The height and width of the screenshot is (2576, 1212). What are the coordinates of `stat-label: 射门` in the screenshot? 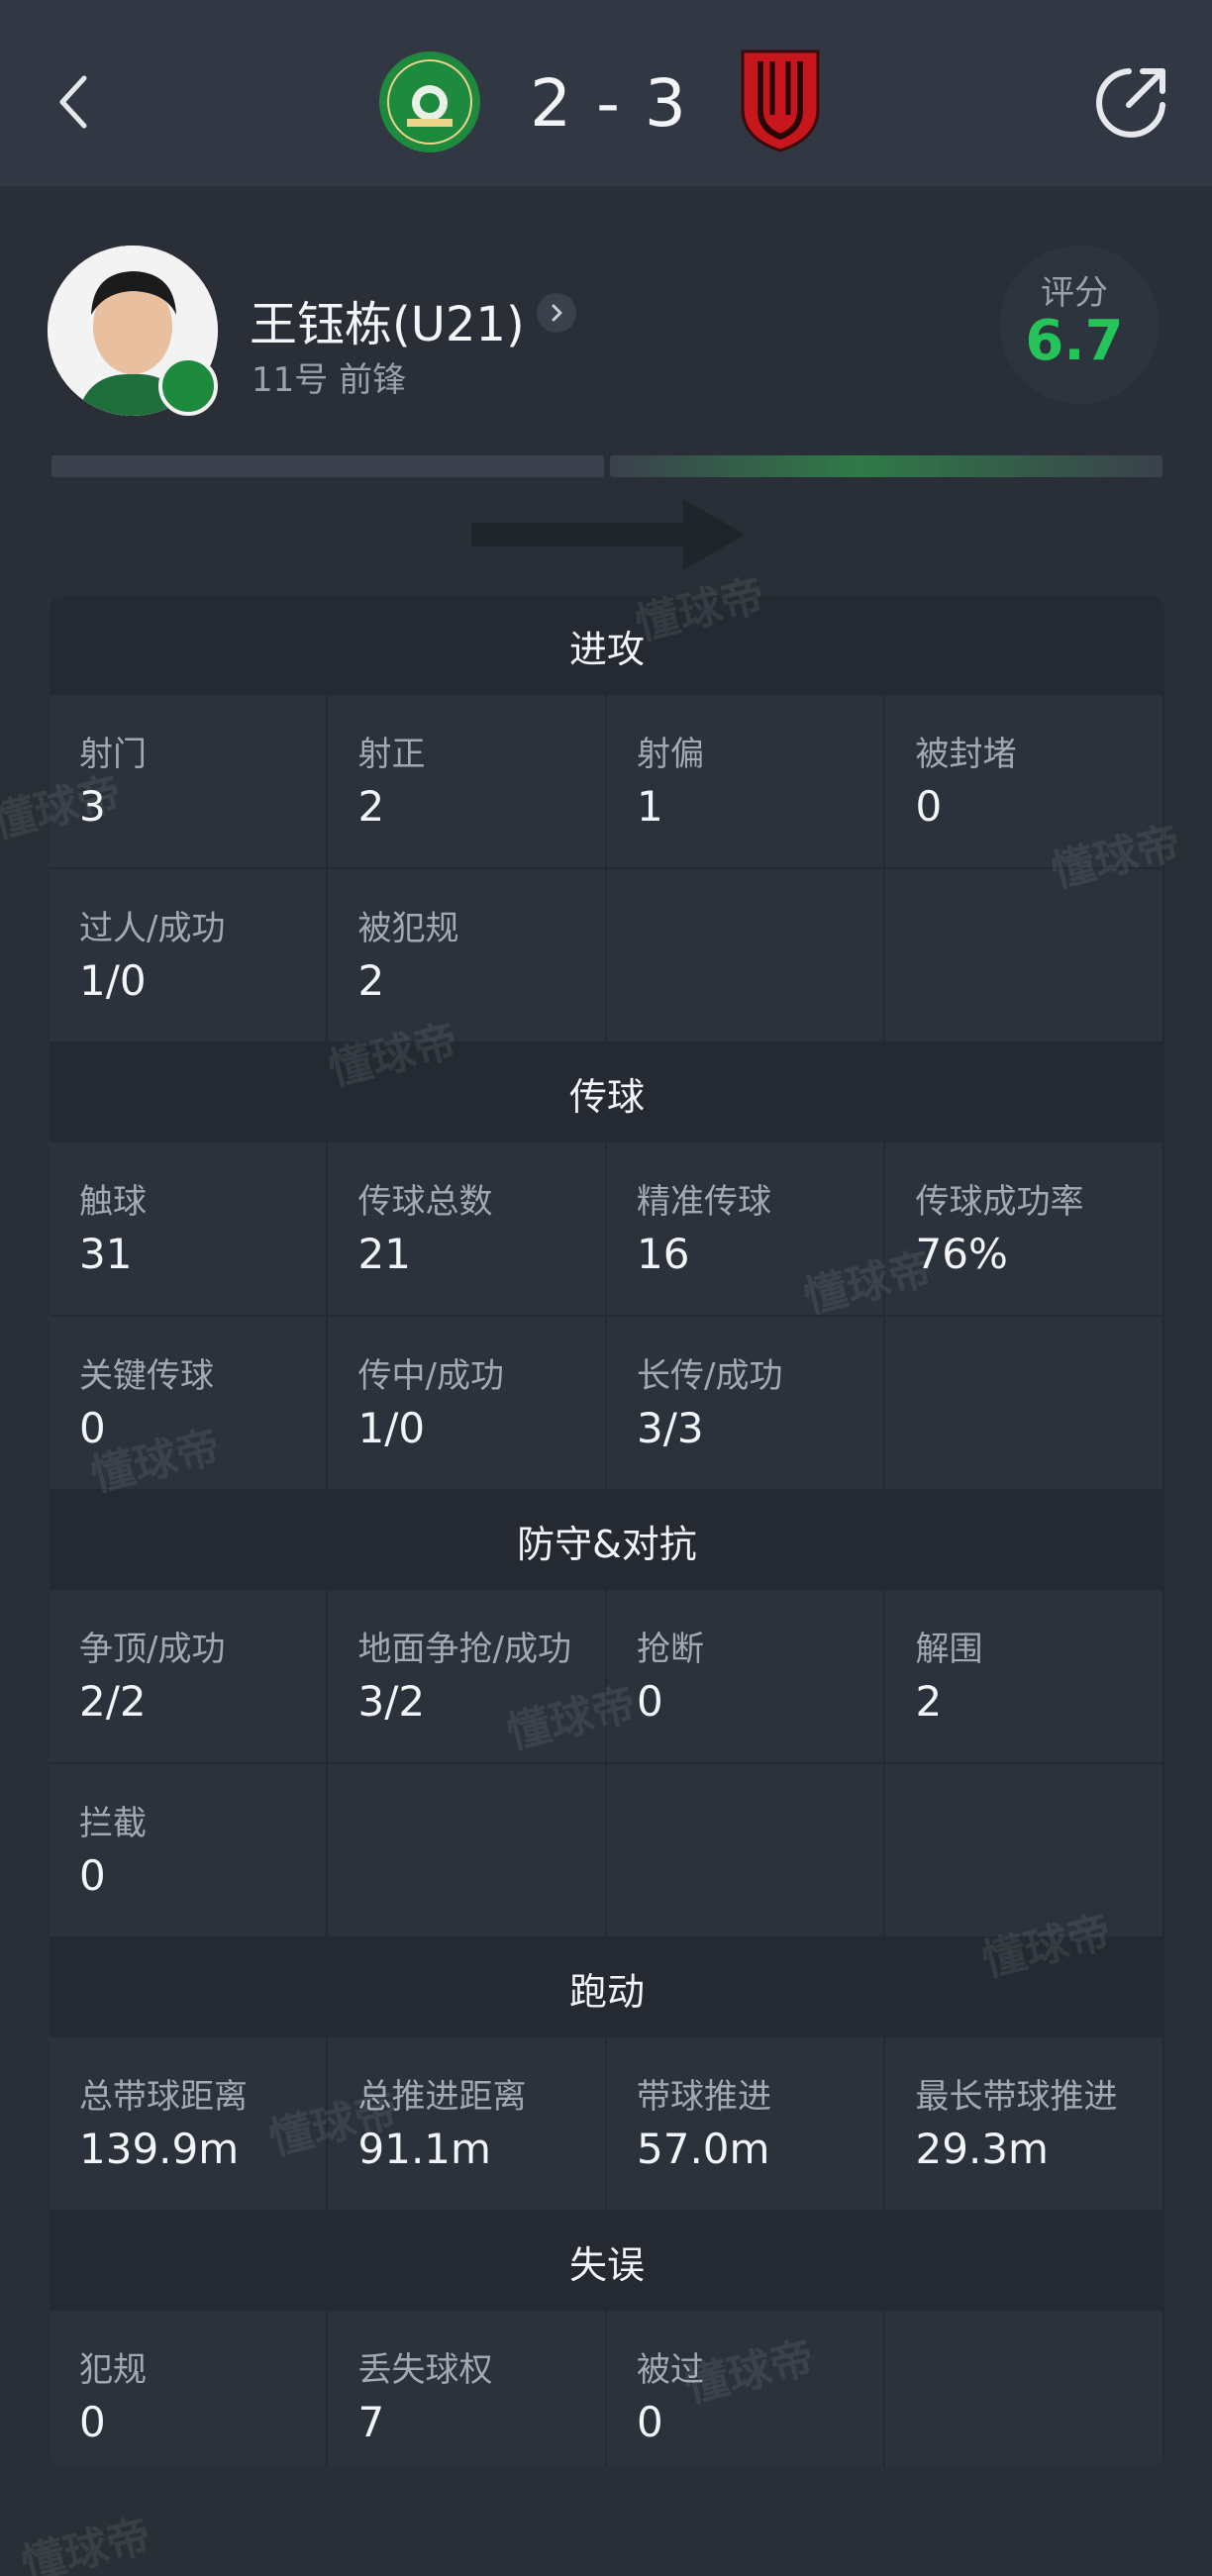 It's located at (113, 754).